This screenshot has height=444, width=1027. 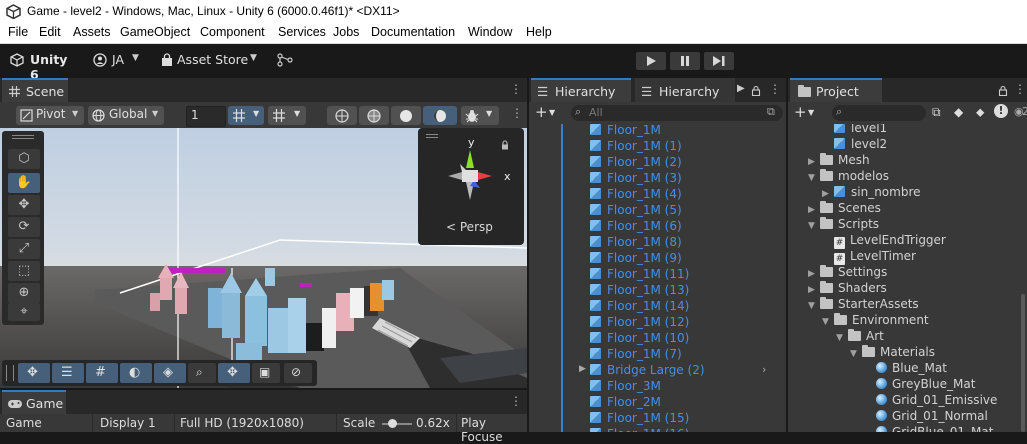 I want to click on hierarchy-row: Floor_2M, so click(x=625, y=402).